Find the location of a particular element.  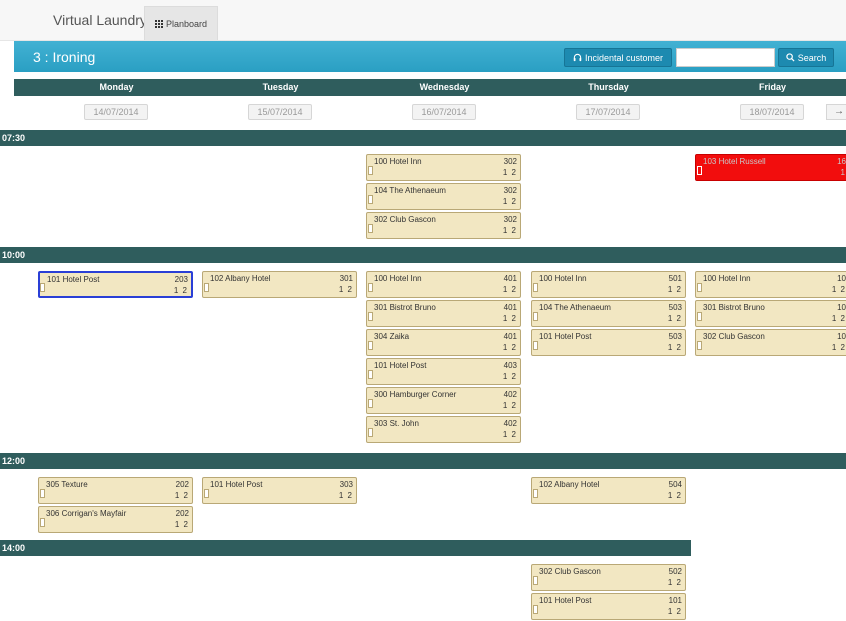

incidental-customer-button: Incidental customer is located at coordinates (618, 57).